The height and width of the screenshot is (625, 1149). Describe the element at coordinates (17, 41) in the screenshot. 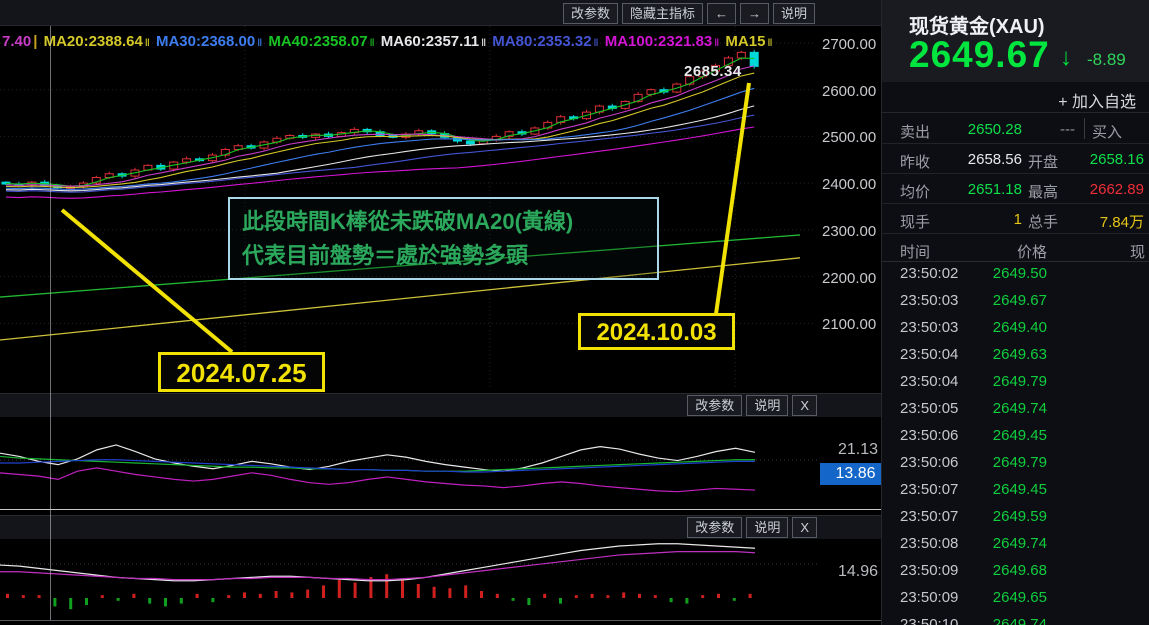

I see `ma-partial-value: 7.40` at that location.